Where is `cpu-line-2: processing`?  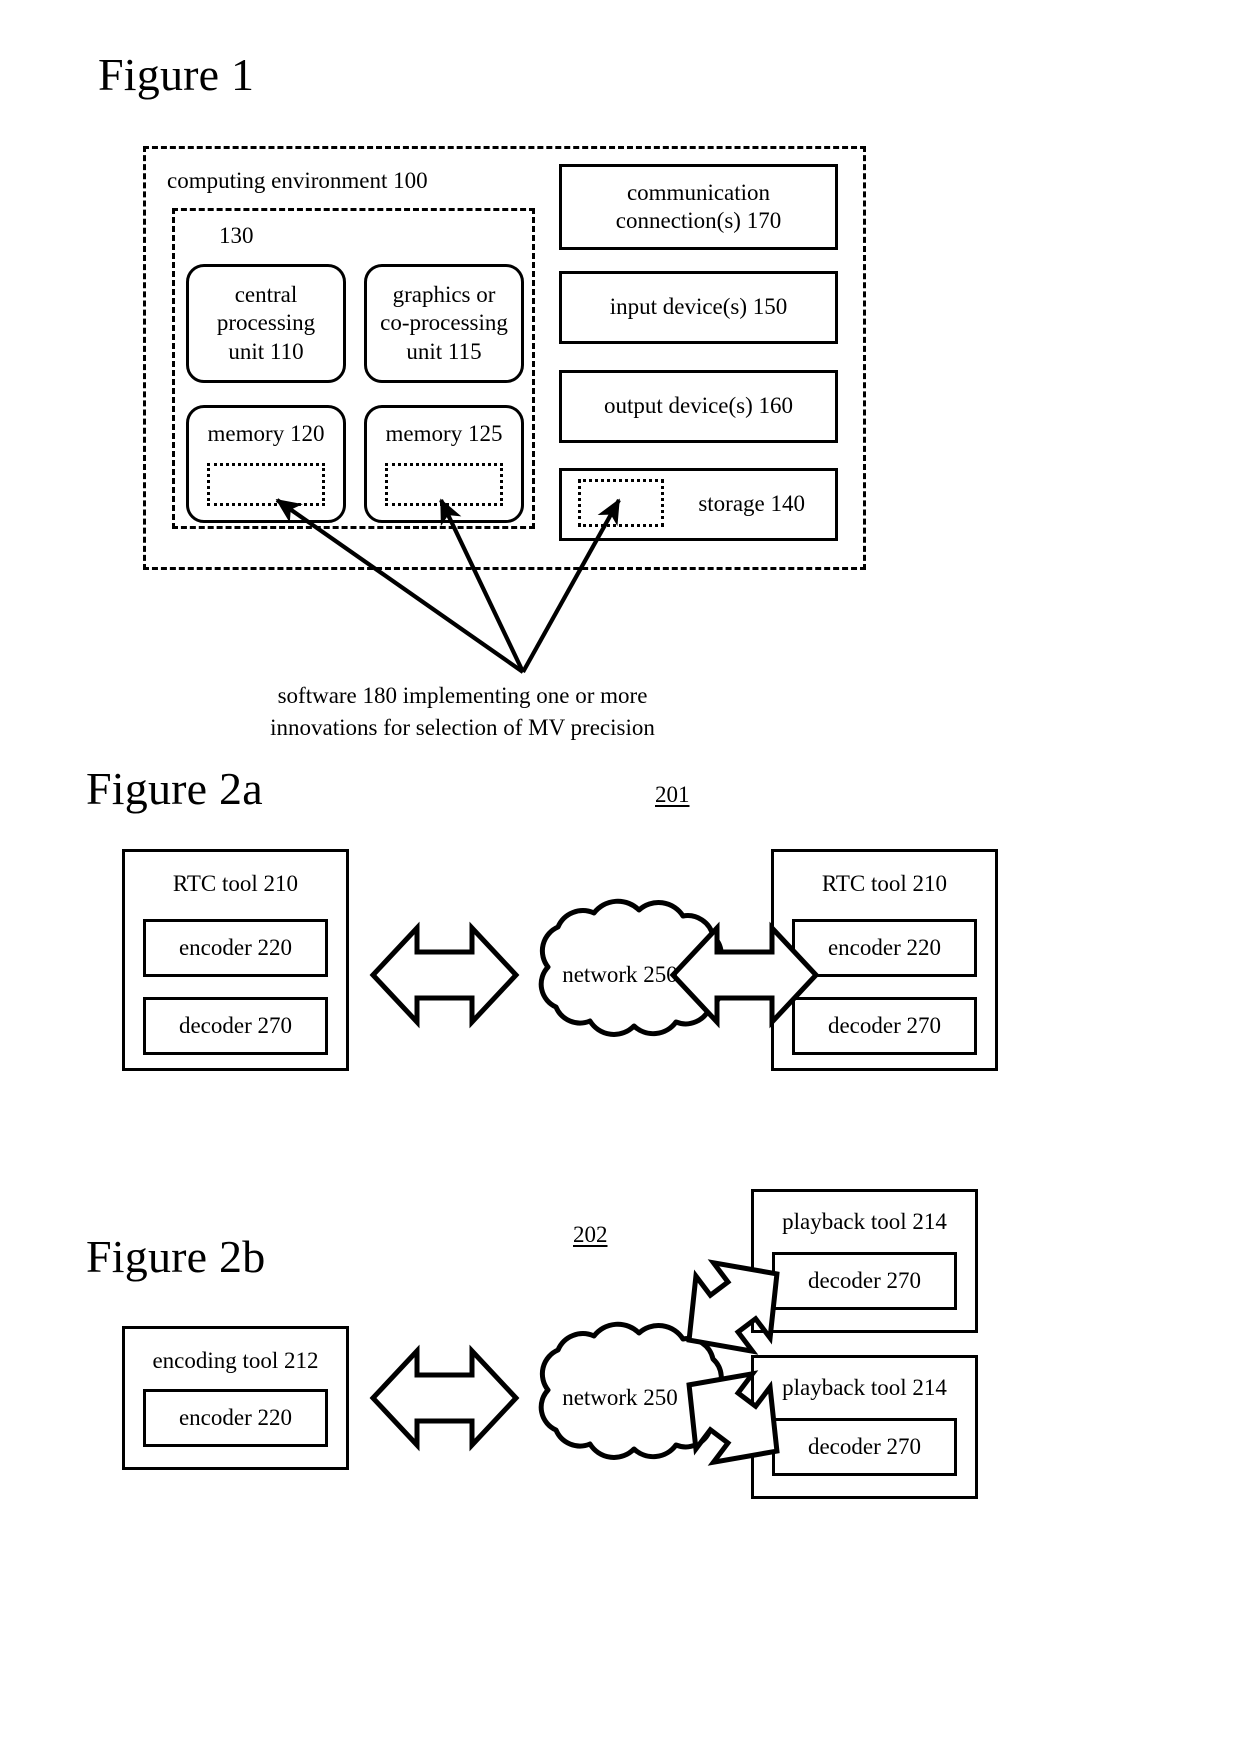
cpu-line-2: processing is located at coordinates (266, 323).